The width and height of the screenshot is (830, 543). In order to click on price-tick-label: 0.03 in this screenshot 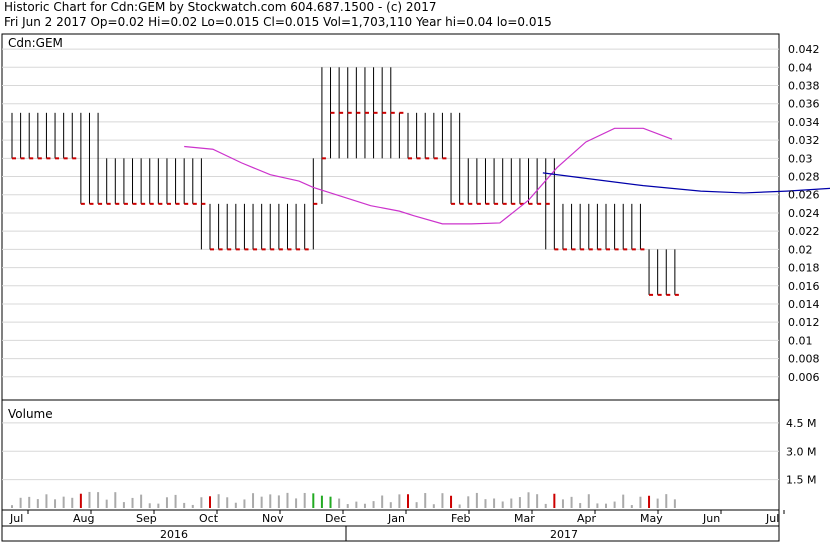, I will do `click(800, 158)`.